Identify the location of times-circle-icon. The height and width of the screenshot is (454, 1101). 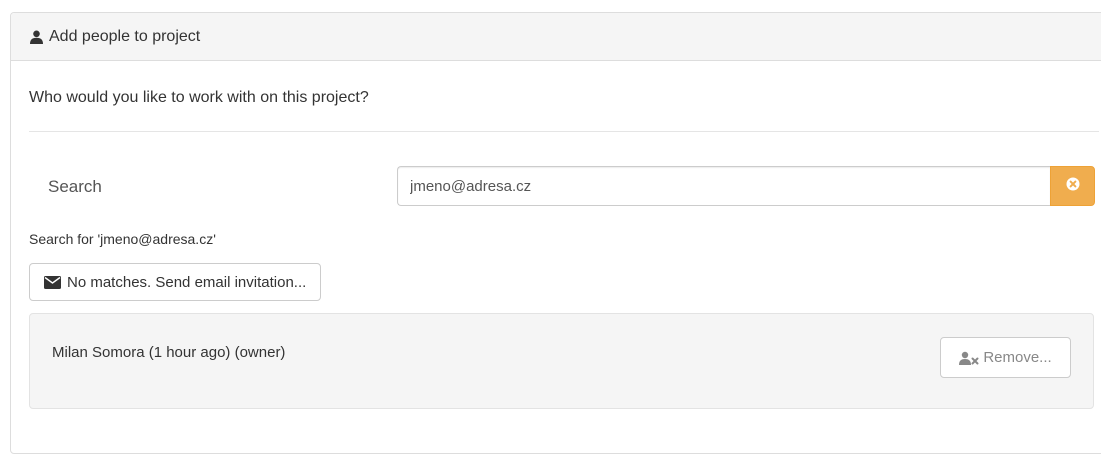
(1073, 186).